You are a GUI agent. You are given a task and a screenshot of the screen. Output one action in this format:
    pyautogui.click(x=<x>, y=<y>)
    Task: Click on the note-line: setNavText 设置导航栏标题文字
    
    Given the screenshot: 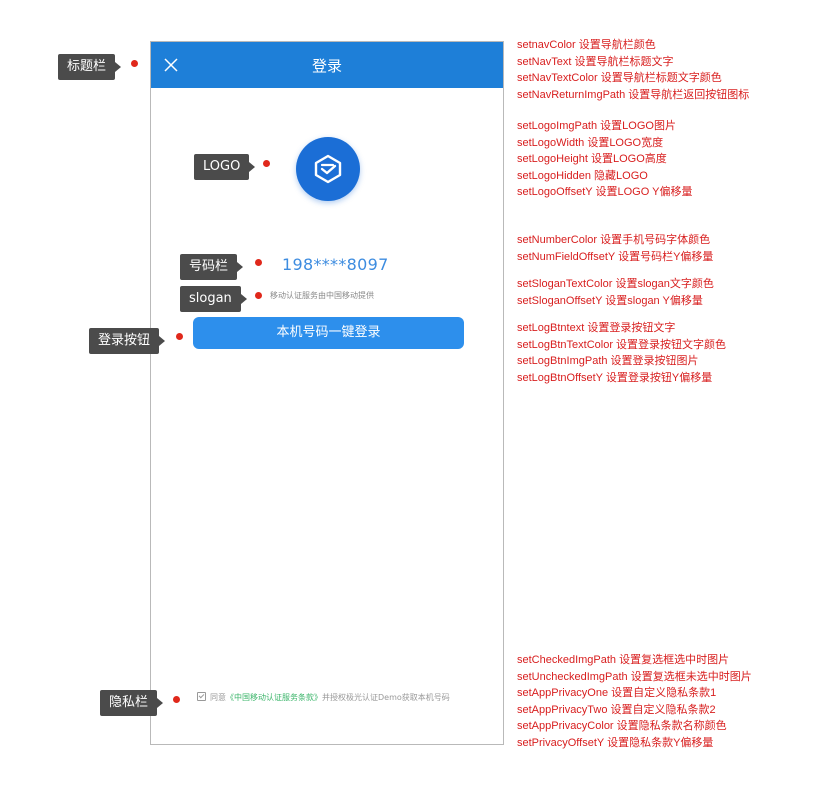 What is the action you would take?
    pyautogui.click(x=595, y=61)
    